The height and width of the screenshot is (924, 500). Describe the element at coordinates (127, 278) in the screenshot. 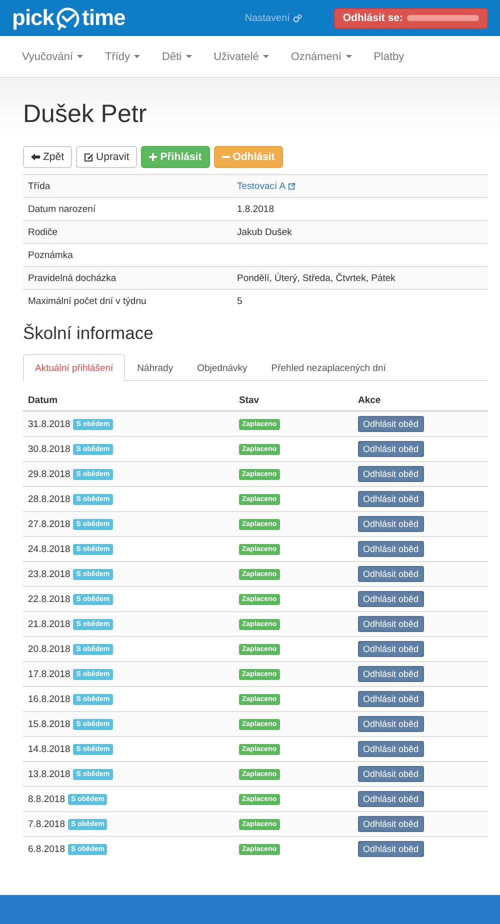

I see `detail-label: Pravidelná docházka` at that location.